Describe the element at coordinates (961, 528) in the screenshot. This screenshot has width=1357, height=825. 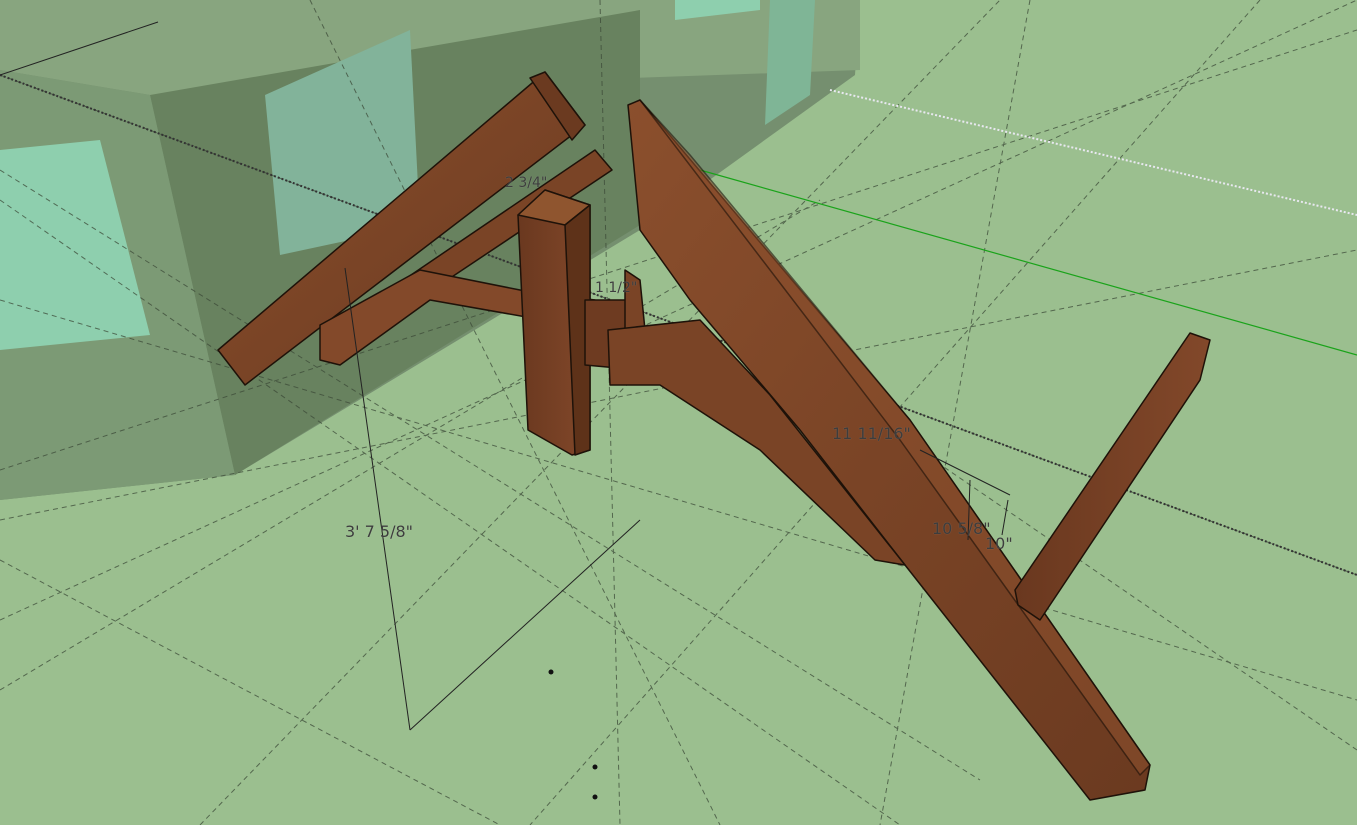
I see `dimension-offset-b: 10 5/8"` at that location.